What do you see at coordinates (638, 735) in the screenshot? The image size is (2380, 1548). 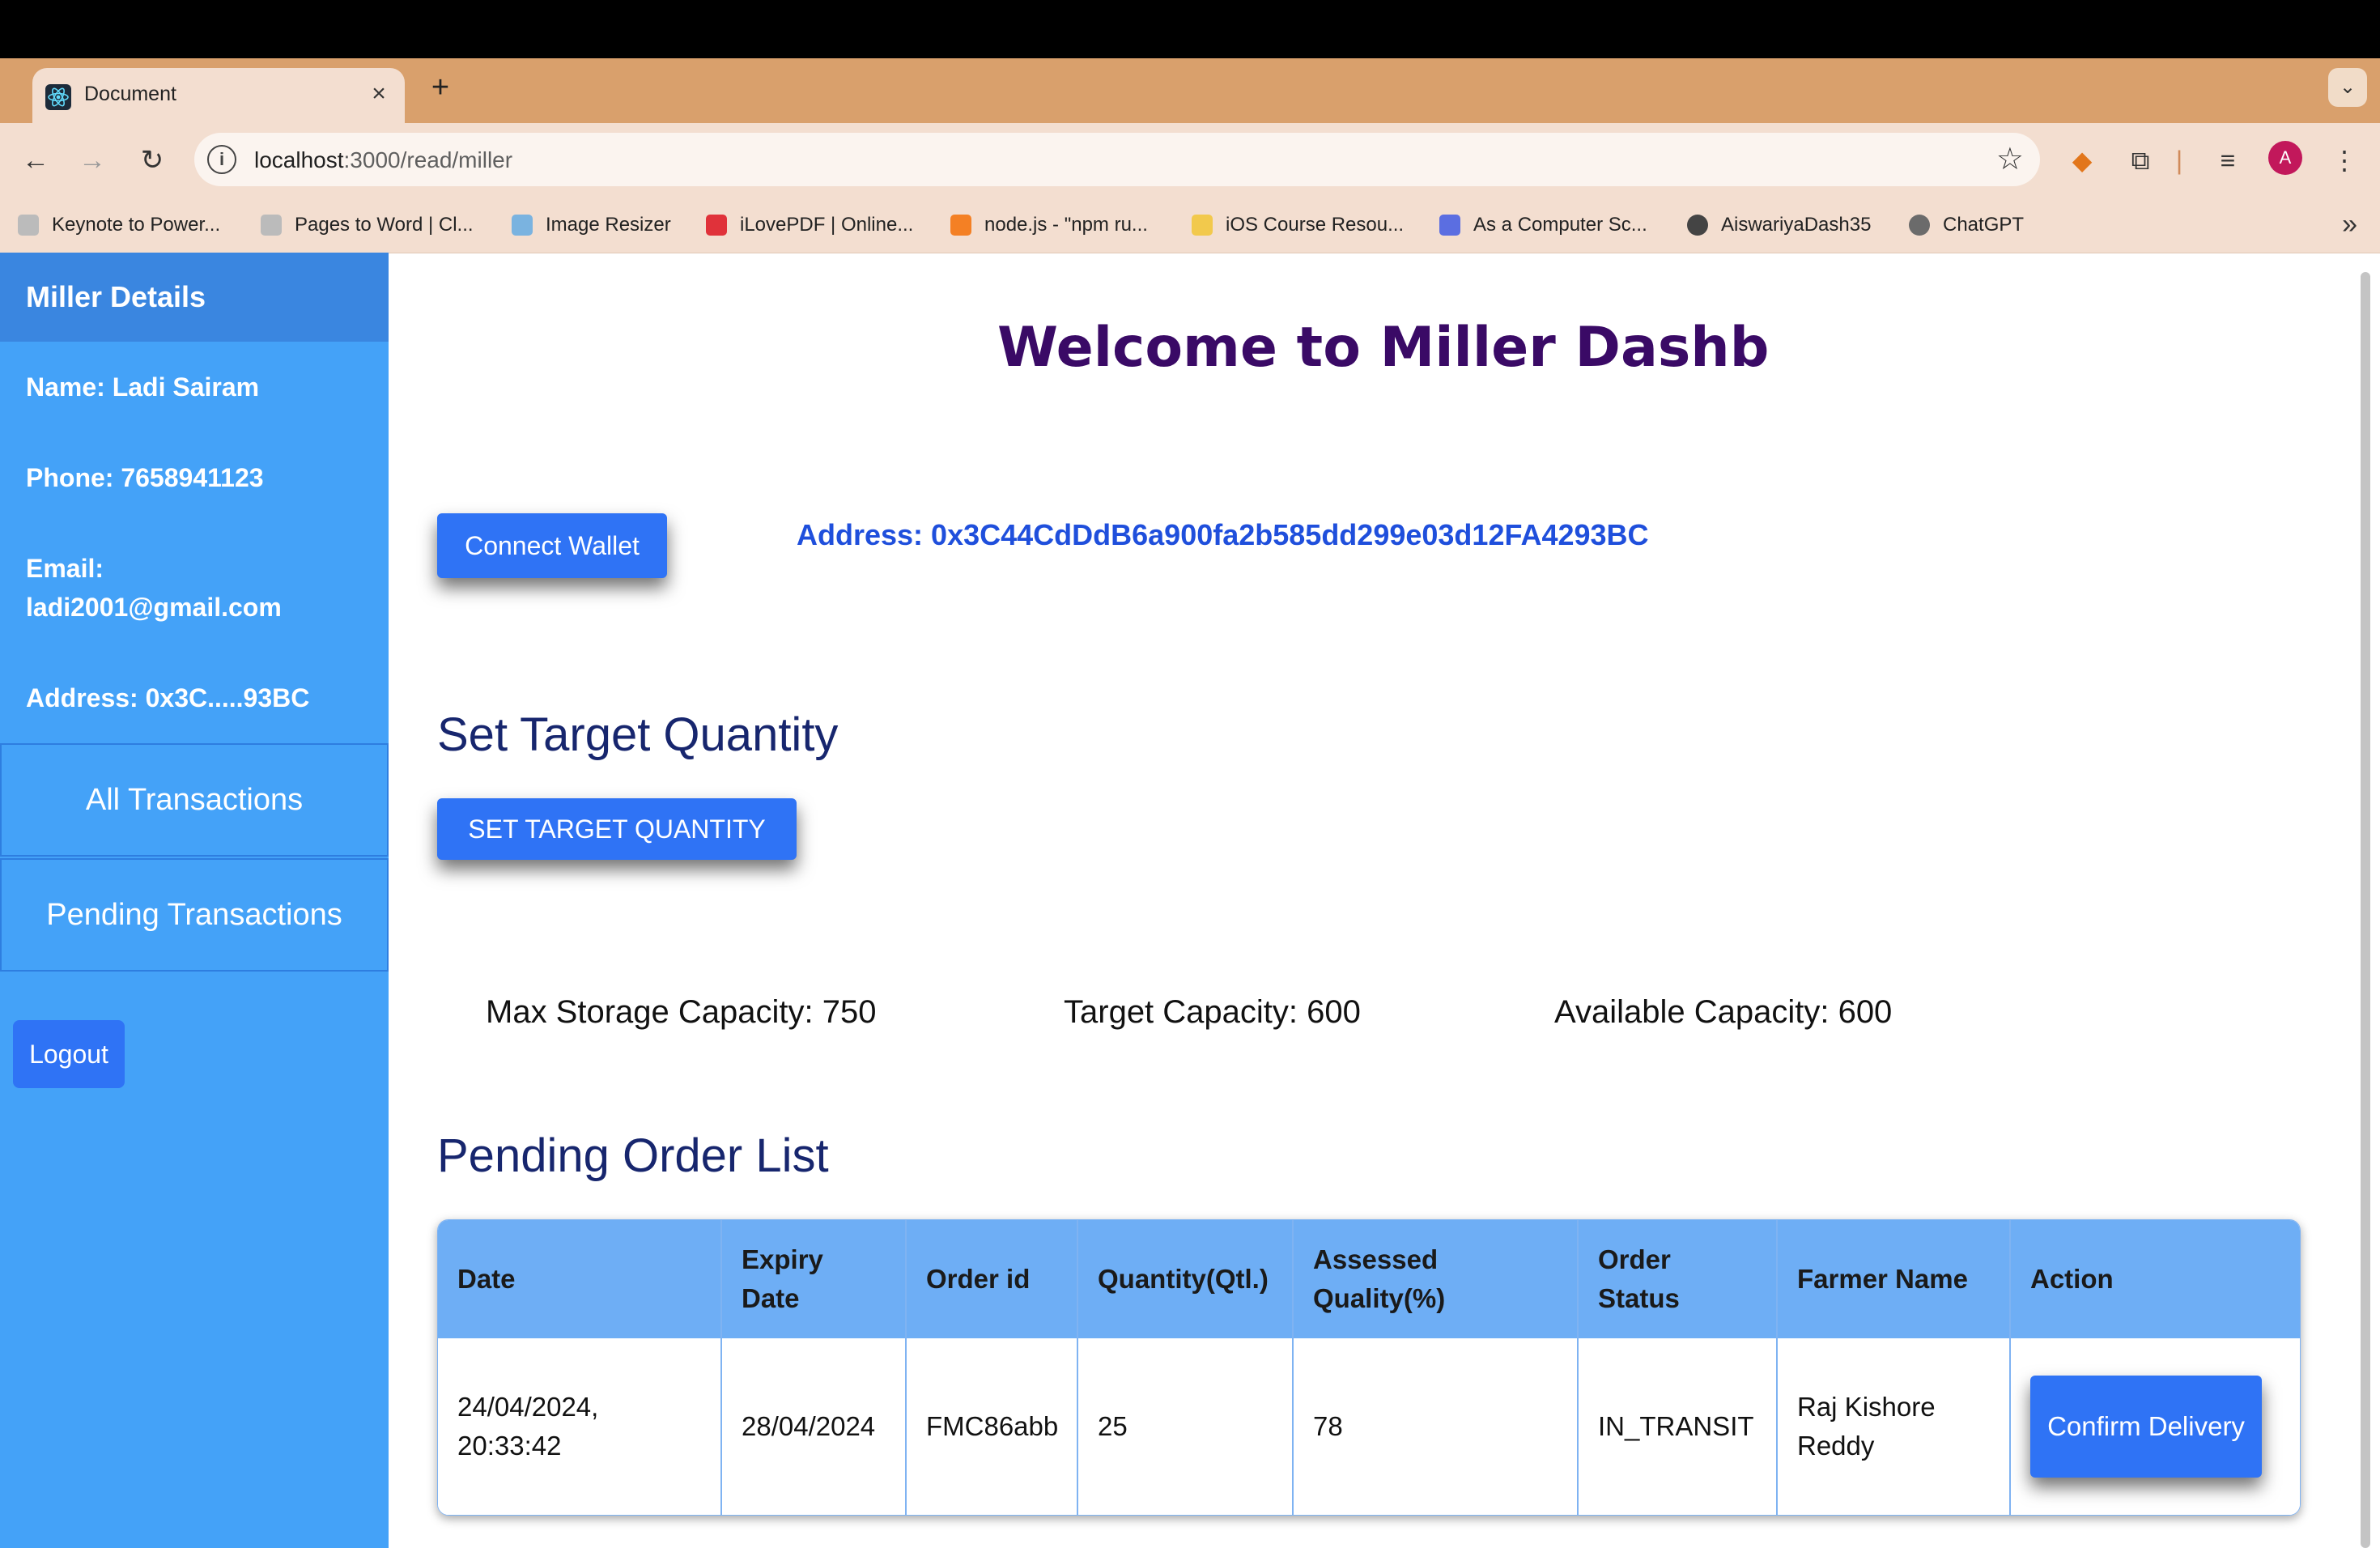 I see `set-target-heading: Set Target Quantity` at bounding box center [638, 735].